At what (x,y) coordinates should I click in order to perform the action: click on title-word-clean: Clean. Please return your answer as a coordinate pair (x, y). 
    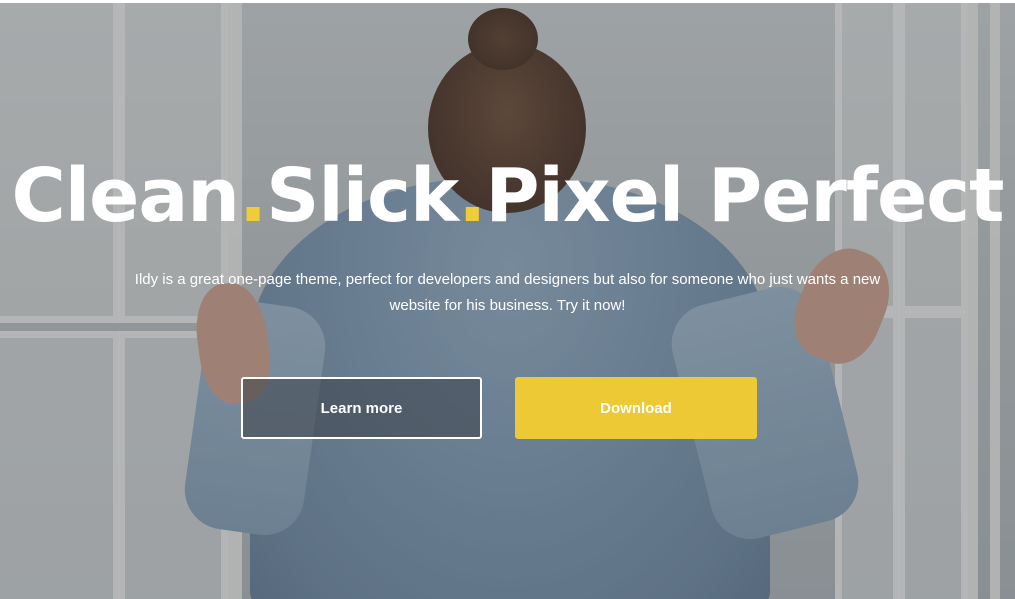
    Looking at the image, I should click on (125, 196).